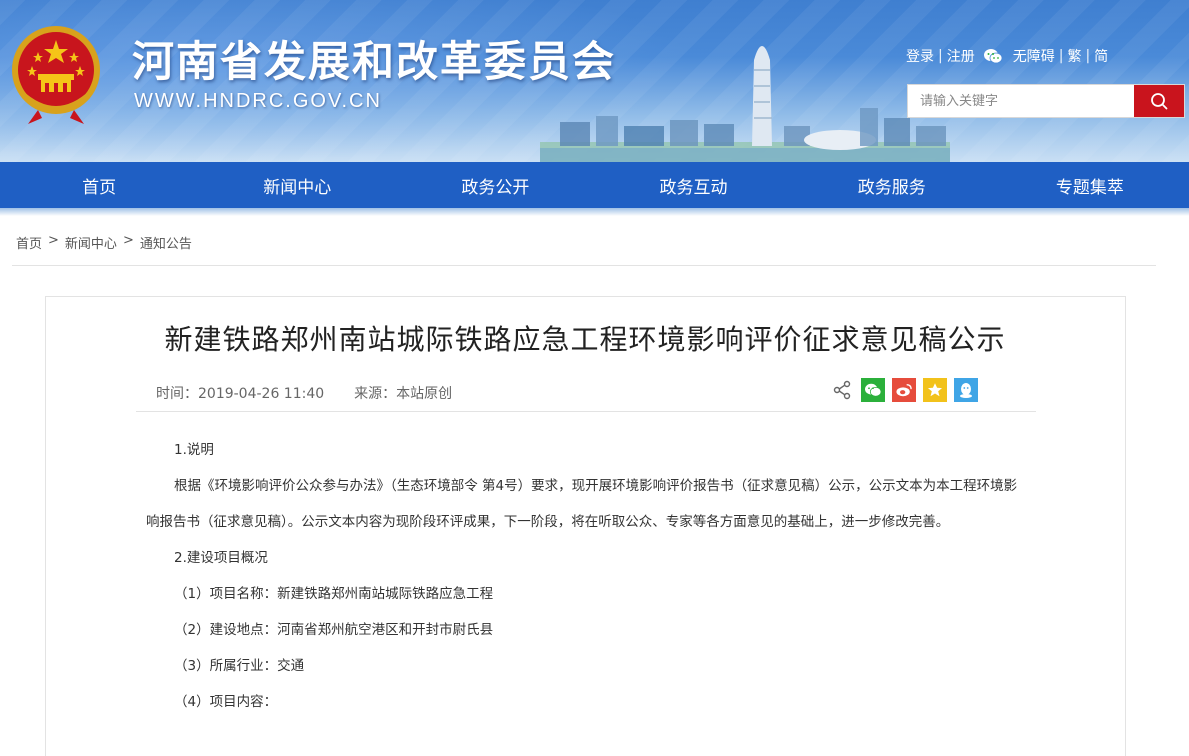 The height and width of the screenshot is (756, 1189). I want to click on section-heading: 2.建设项目概况, so click(221, 558).